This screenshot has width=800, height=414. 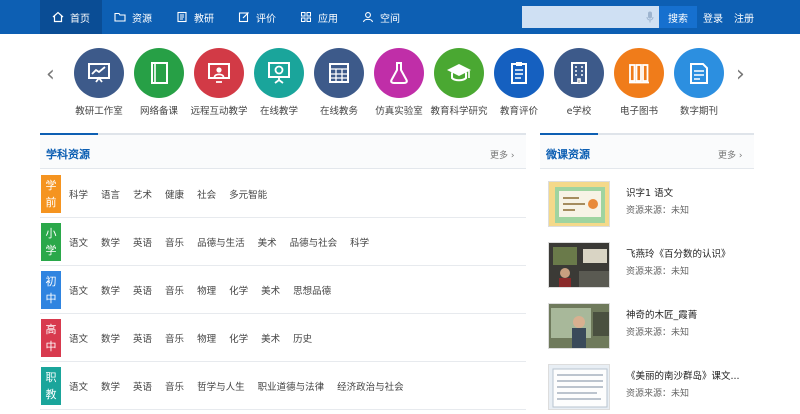 I want to click on subject-link: 职业道德与法律, so click(x=291, y=386).